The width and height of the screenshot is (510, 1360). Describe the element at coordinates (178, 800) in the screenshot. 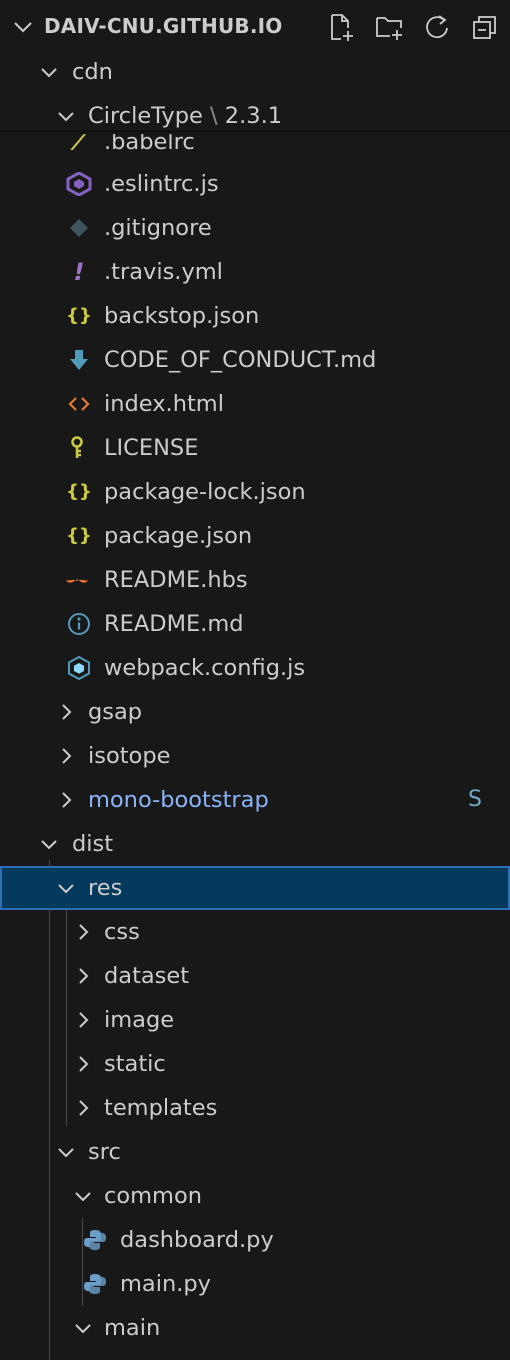

I see `folder-label: mono-bootstrap` at that location.